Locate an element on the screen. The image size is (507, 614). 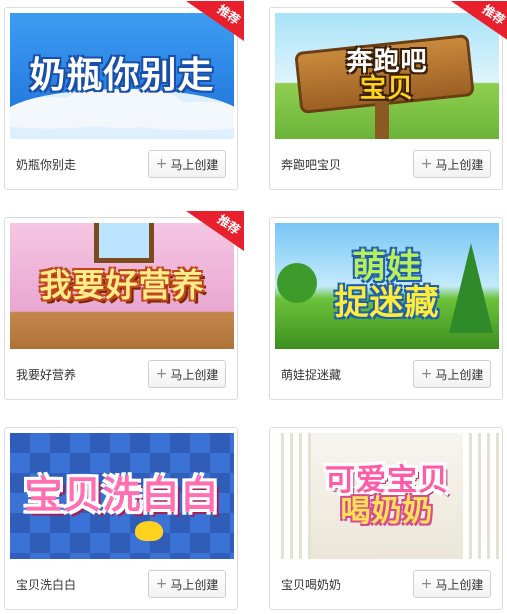
template-thumbnail: 可爱宝贝 喝奶奶 is located at coordinates (387, 496).